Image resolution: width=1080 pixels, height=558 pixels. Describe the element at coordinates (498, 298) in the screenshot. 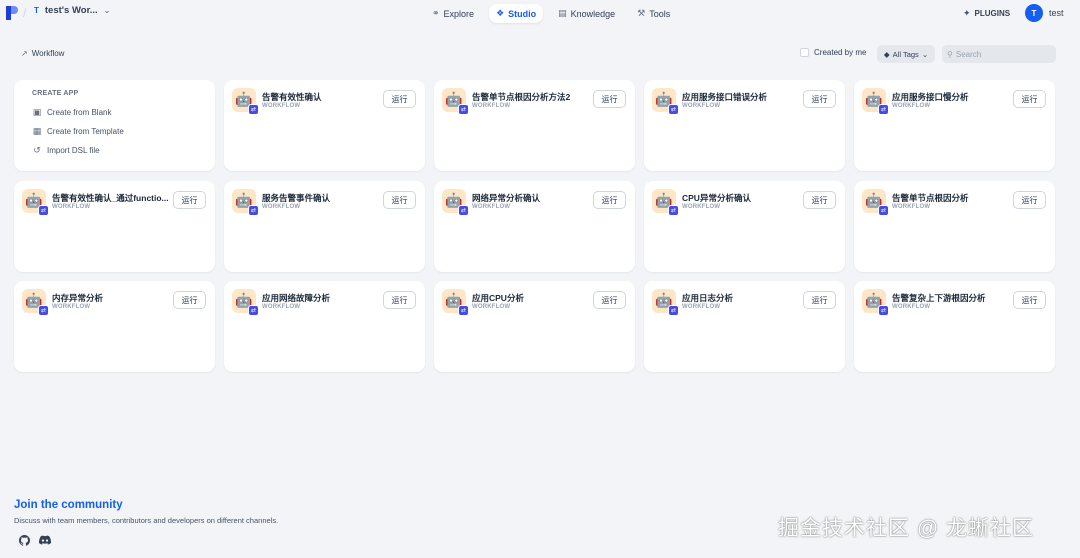

I see `app-name: 应用CPU分析` at that location.